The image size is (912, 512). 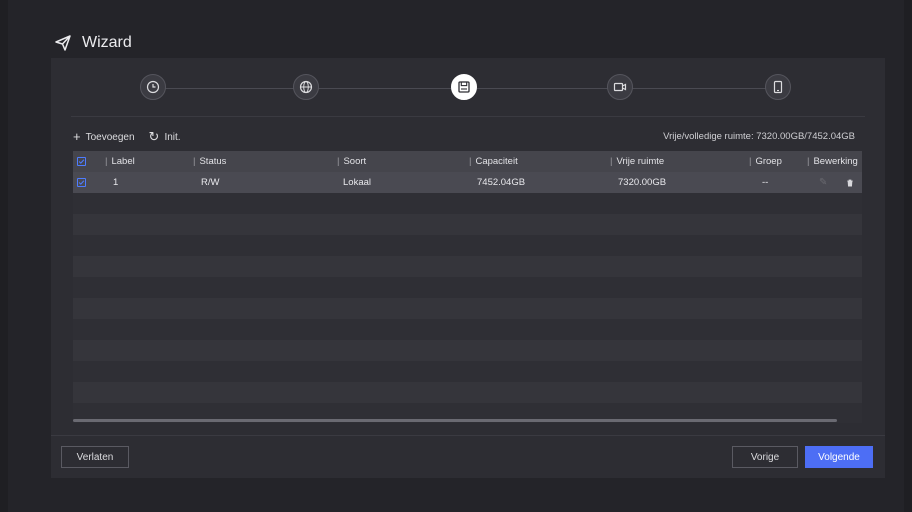 What do you see at coordinates (104, 136) in the screenshot?
I see `add-button: + Toevoegen` at bounding box center [104, 136].